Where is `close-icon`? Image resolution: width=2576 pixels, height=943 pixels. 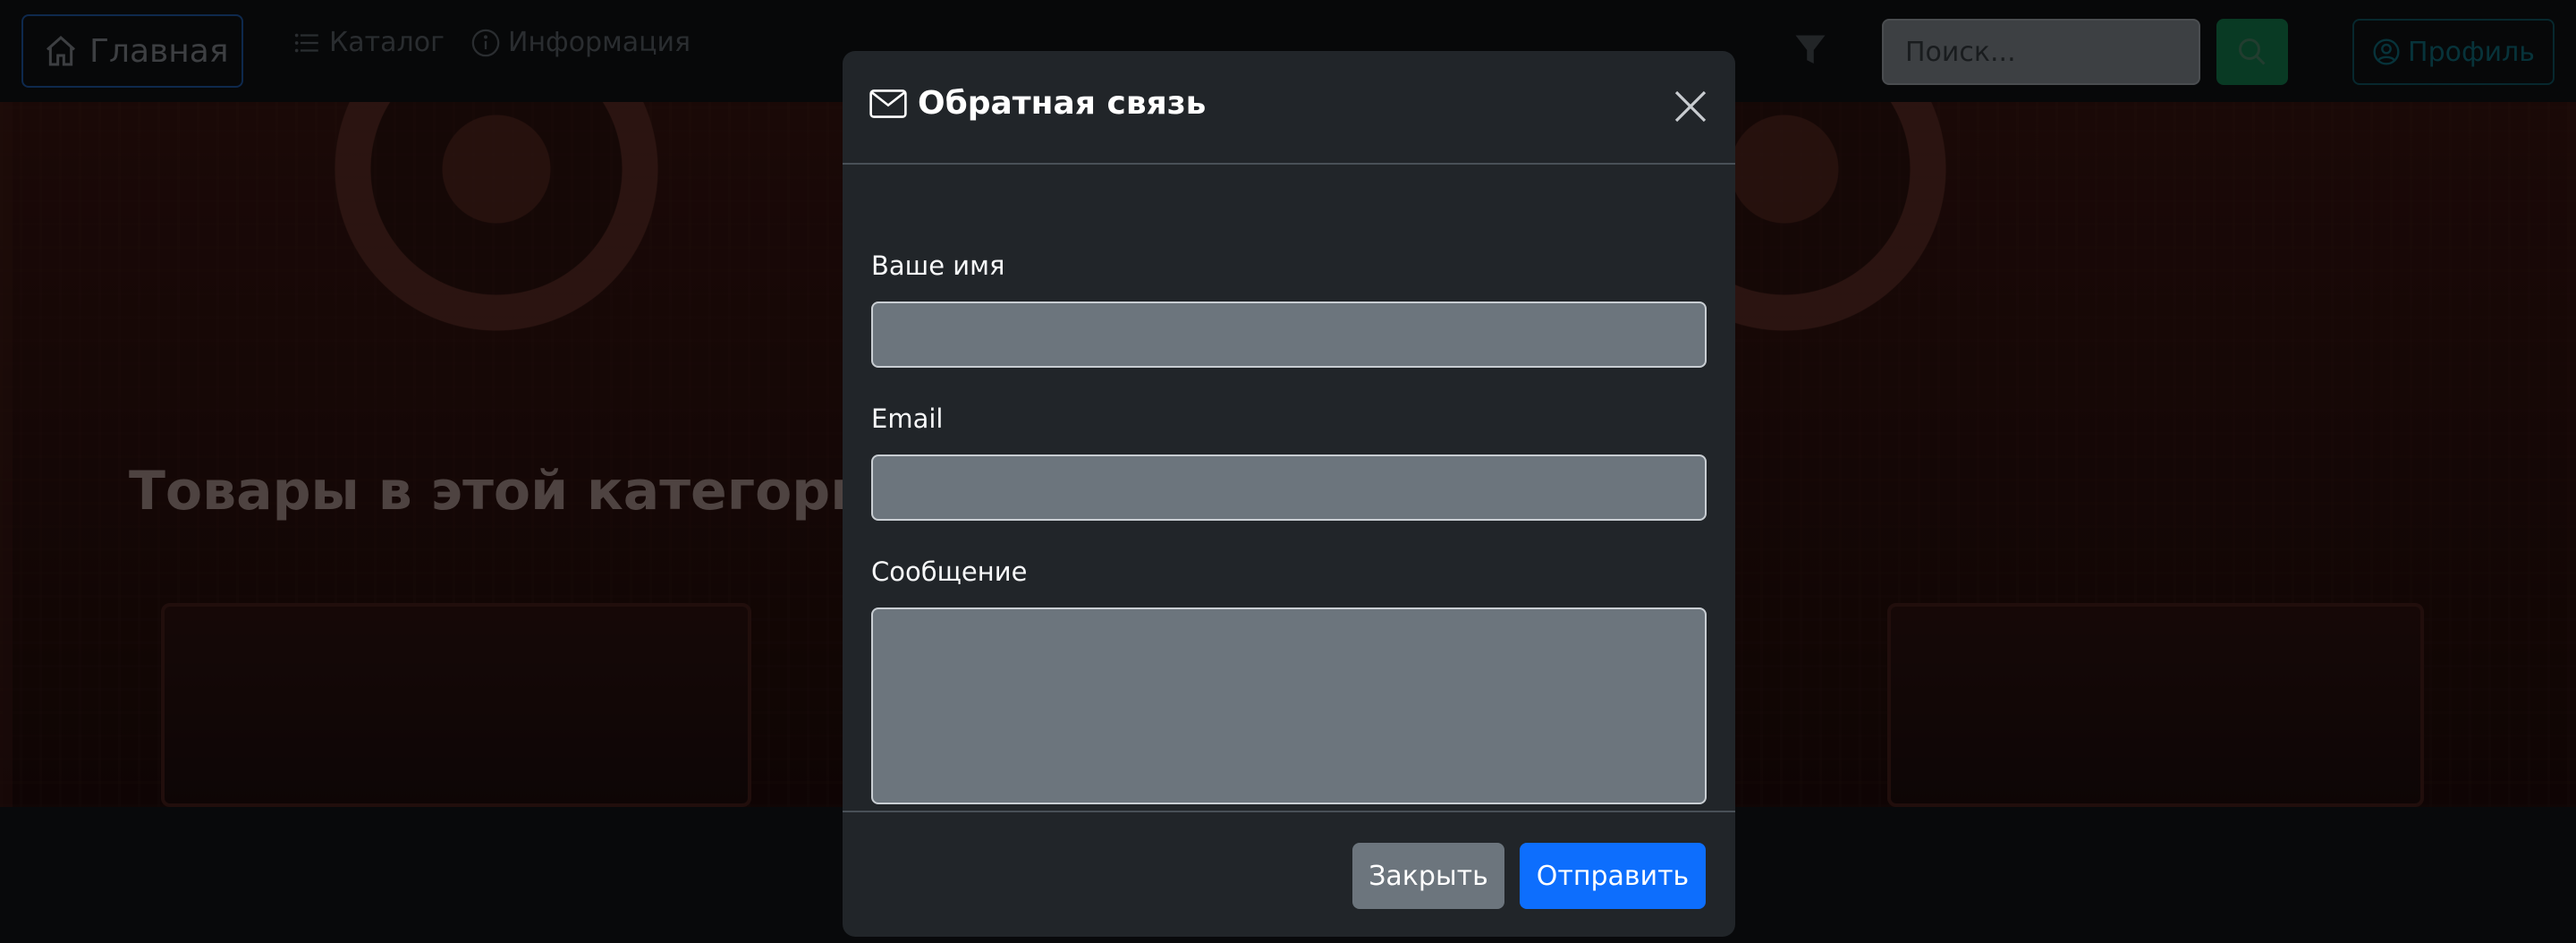
close-icon is located at coordinates (1690, 107).